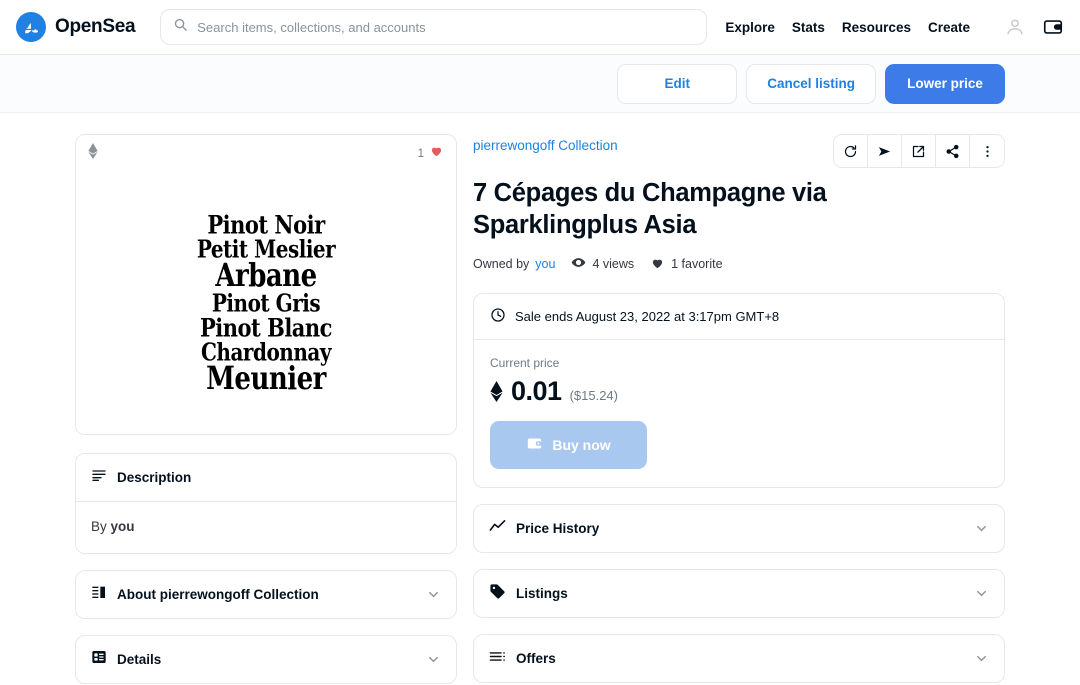 The height and width of the screenshot is (685, 1080). Describe the element at coordinates (497, 594) in the screenshot. I see `tag-icon` at that location.